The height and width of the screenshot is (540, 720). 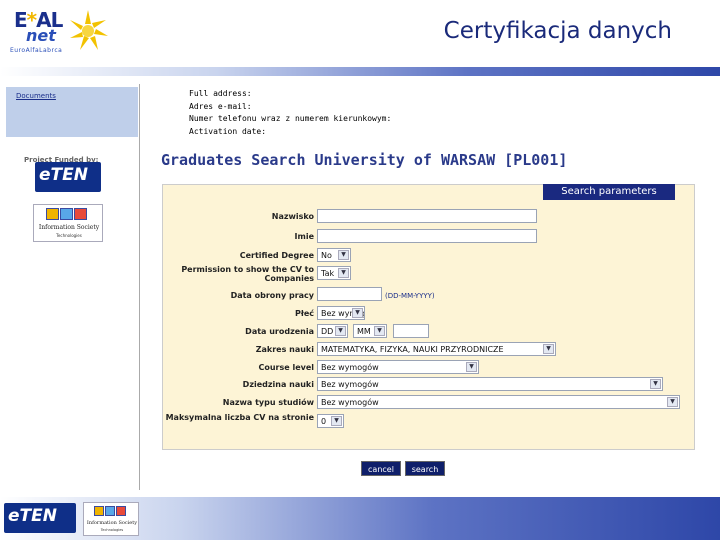 I want to click on max-cv-label: Maksymalna liczba CV na stronie, so click(x=239, y=417).